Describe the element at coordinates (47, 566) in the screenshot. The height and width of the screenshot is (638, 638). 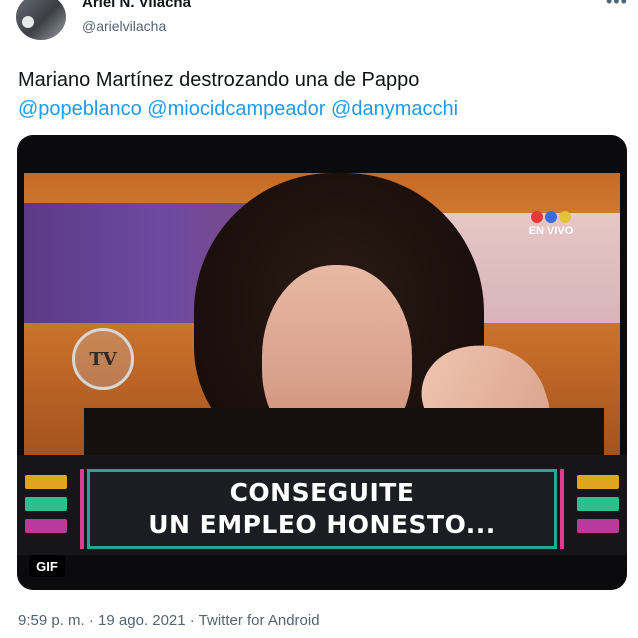
I see `gif-badge: GIF` at that location.